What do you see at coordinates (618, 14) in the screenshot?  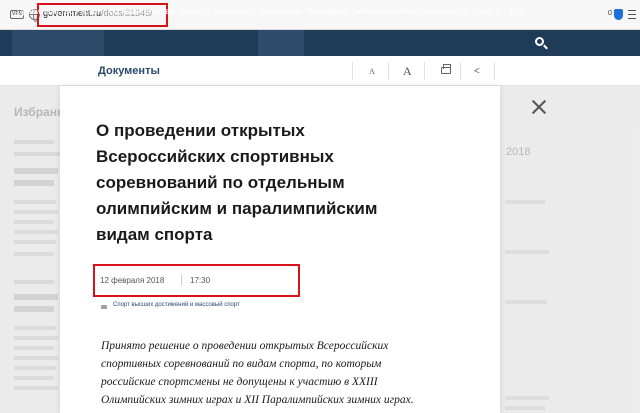 I see `shield-icon` at bounding box center [618, 14].